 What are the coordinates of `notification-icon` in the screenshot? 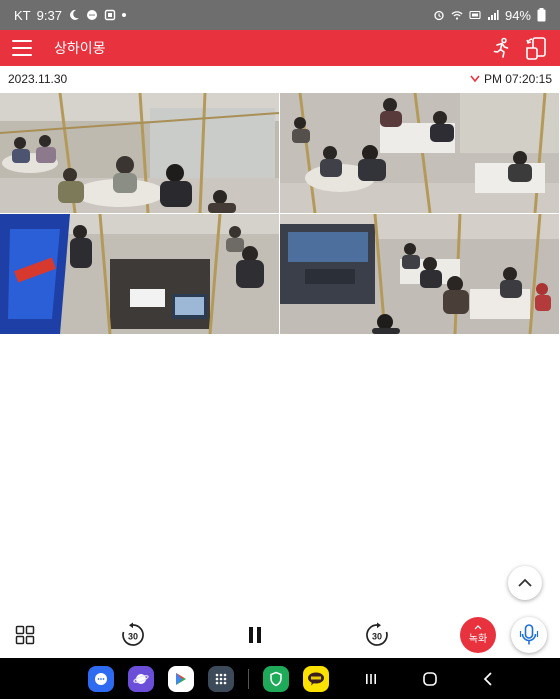 It's located at (110, 15).